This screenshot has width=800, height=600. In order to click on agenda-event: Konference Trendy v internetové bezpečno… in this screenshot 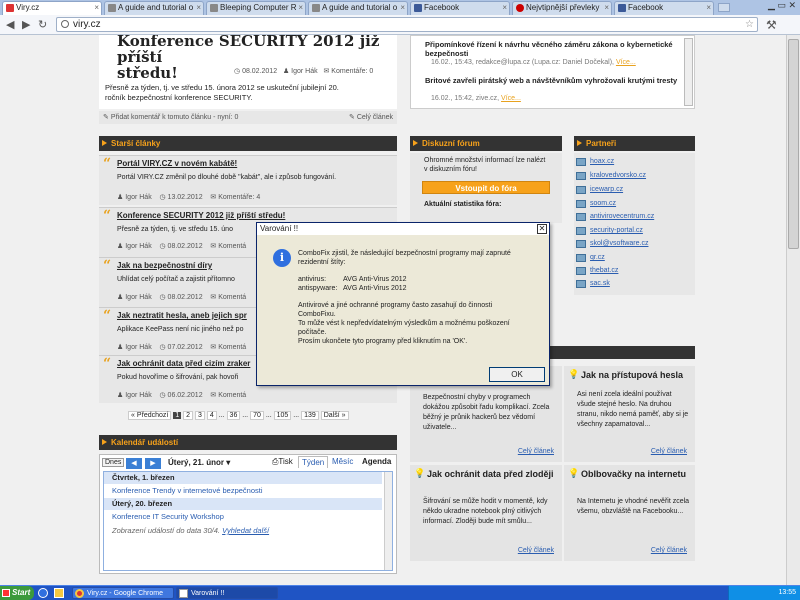, I will do `click(187, 490)`.